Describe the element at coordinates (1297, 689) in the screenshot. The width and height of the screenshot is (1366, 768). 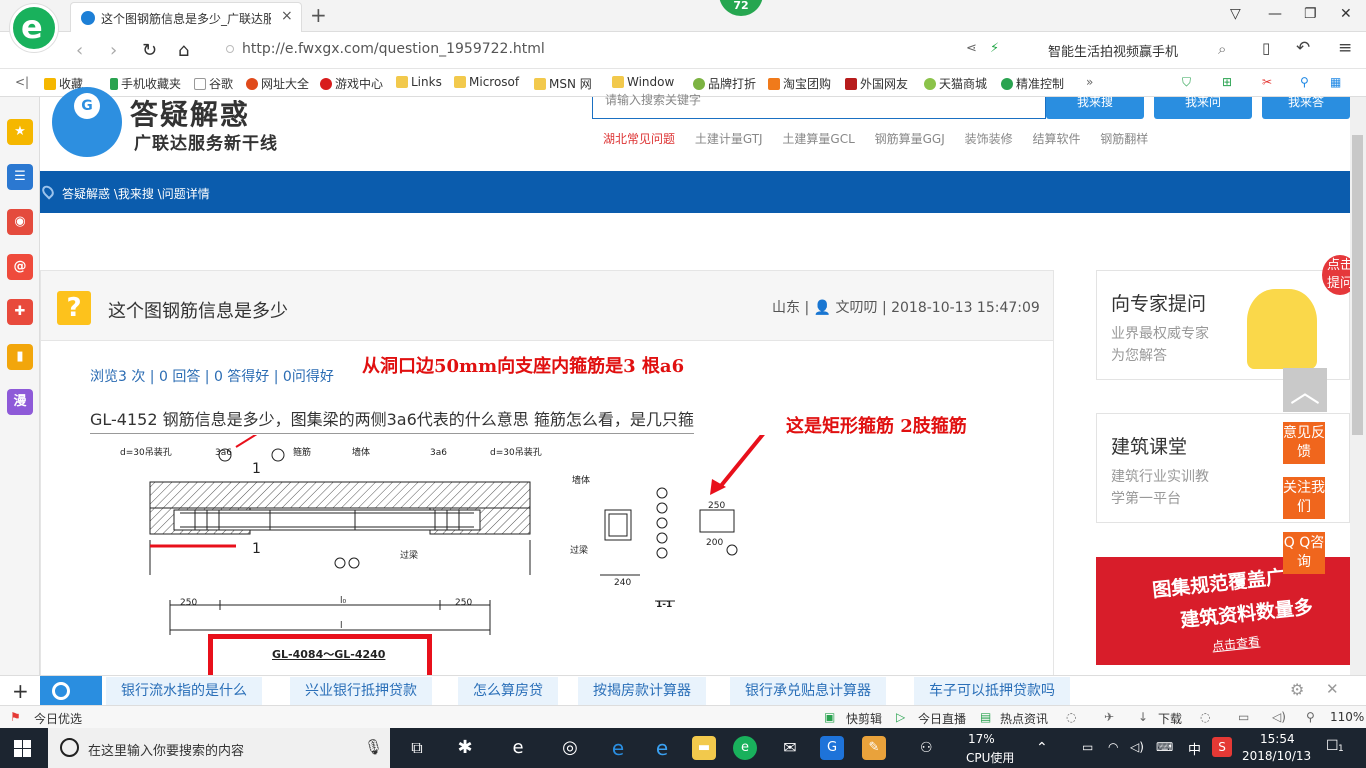
I see `settings-icon: ⚙` at that location.